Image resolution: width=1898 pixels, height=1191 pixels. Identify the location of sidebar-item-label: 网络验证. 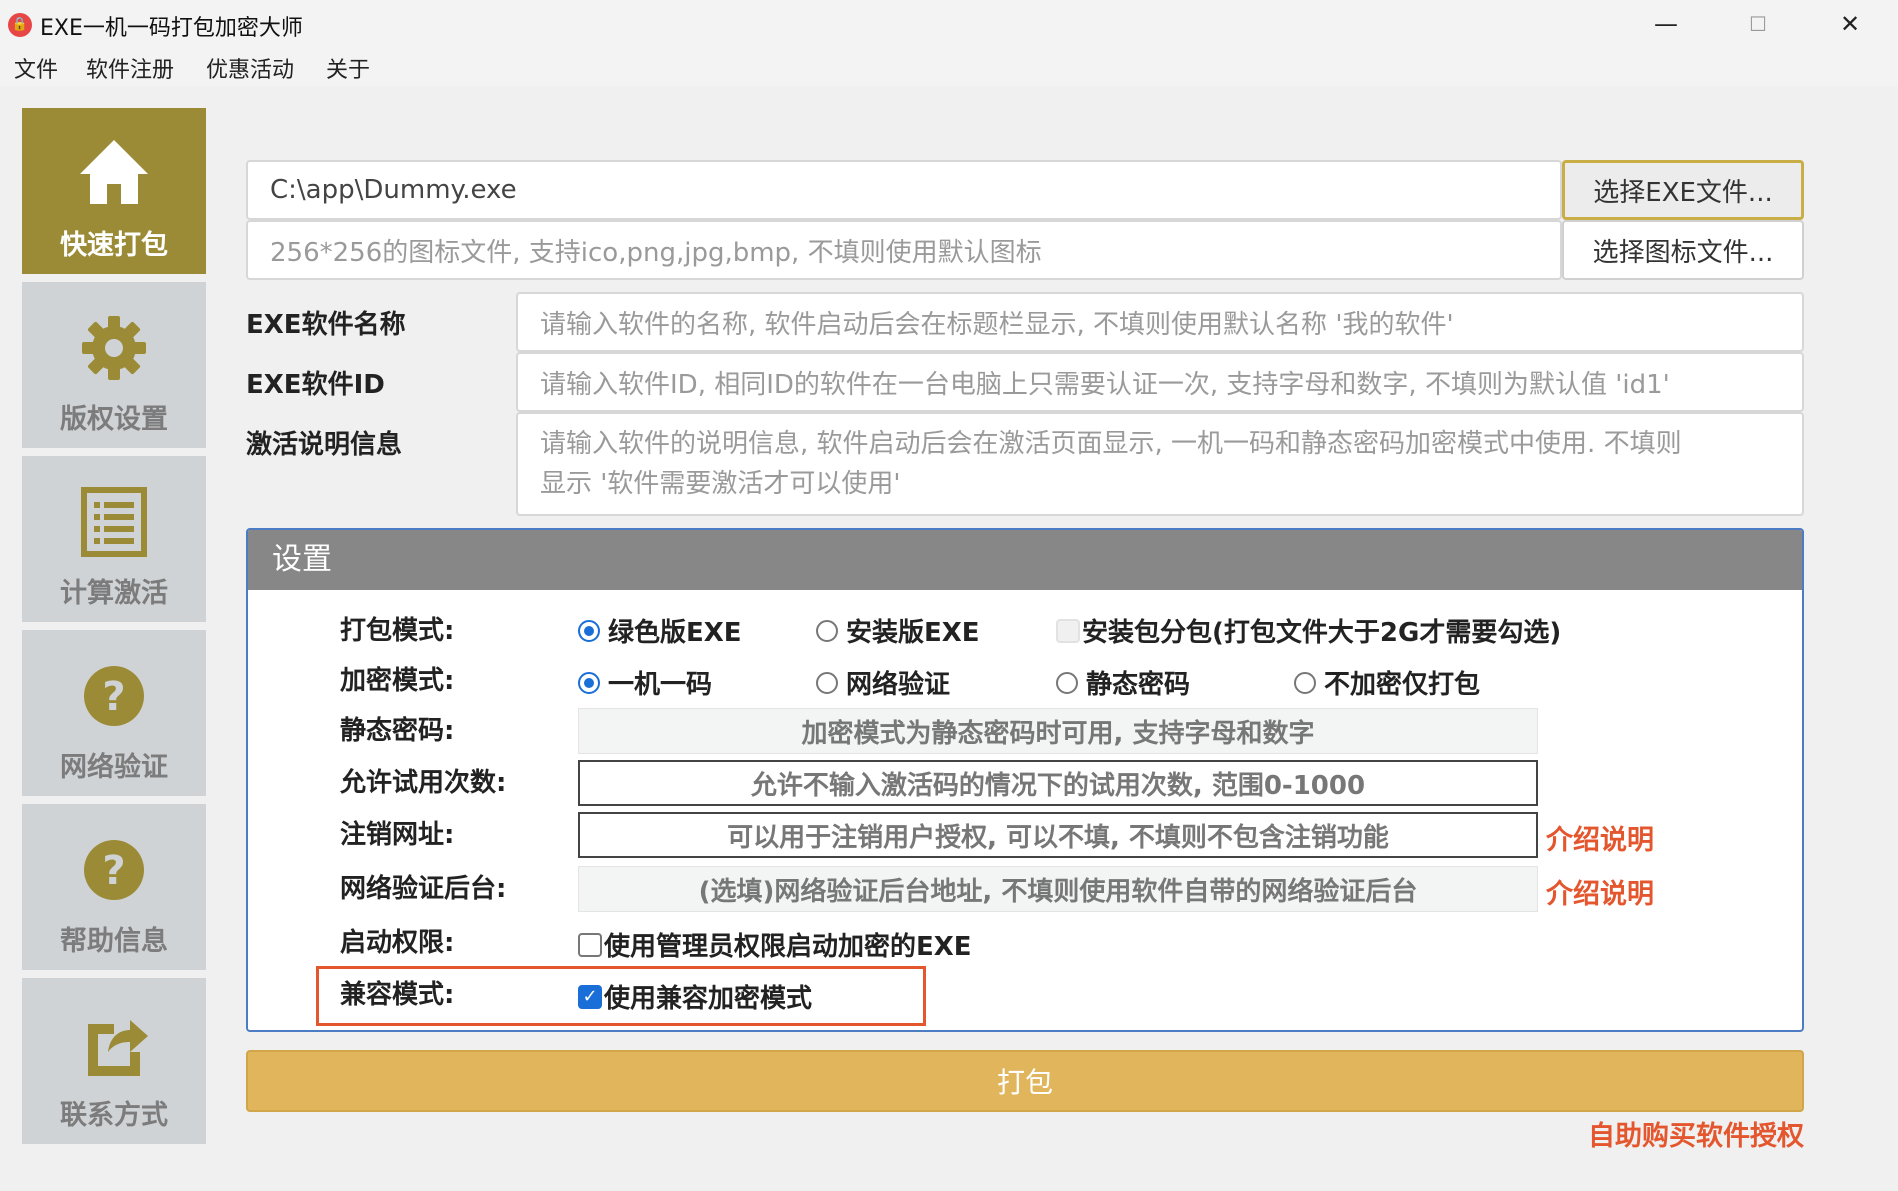
(114, 767).